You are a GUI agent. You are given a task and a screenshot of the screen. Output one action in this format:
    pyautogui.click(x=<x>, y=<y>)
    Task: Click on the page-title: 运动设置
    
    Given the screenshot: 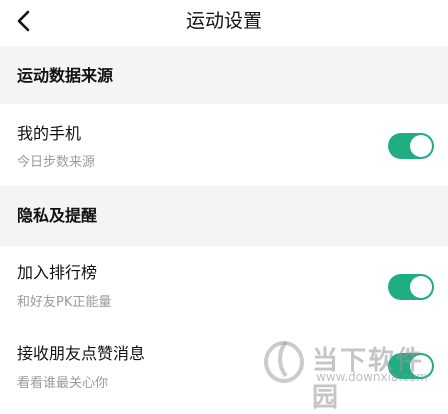 What is the action you would take?
    pyautogui.click(x=223, y=21)
    